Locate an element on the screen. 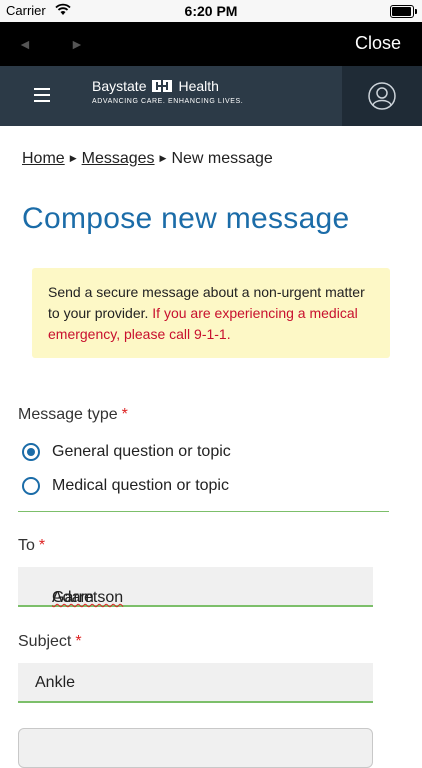 The height and width of the screenshot is (768, 422). forward-arrow-icon: ► is located at coordinates (77, 44).